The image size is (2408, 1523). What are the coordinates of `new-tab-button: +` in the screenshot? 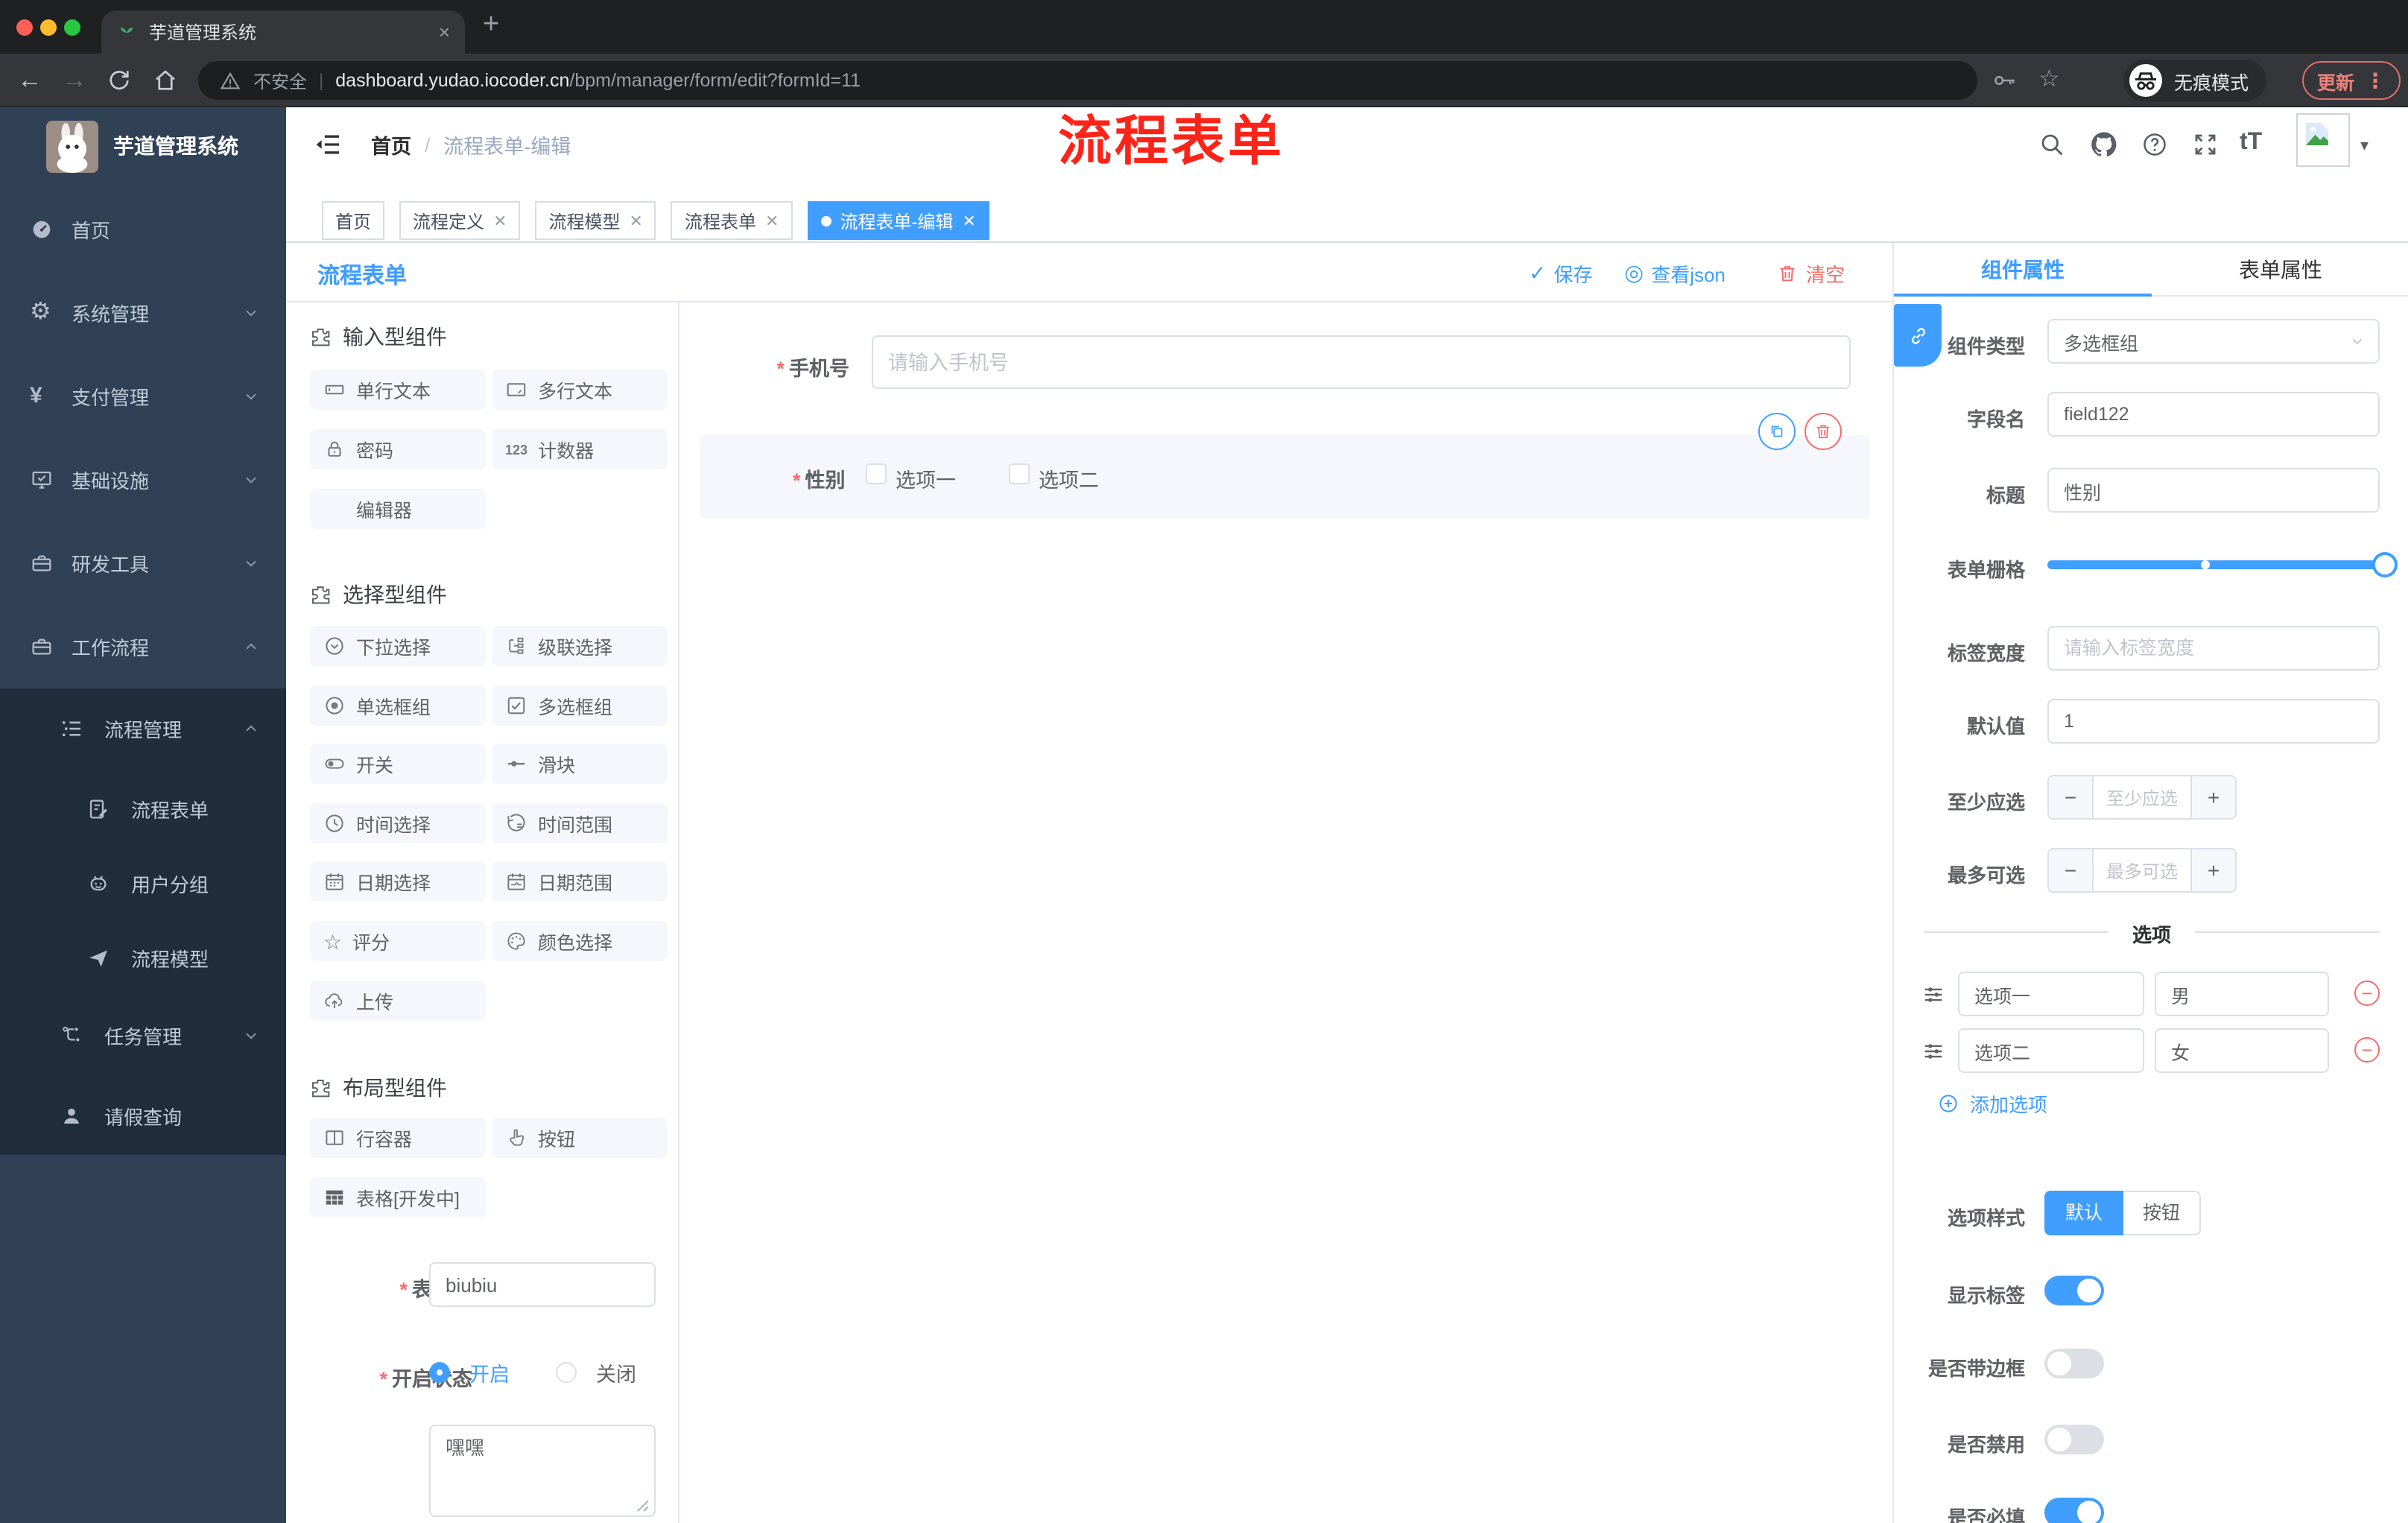 It's located at (491, 25).